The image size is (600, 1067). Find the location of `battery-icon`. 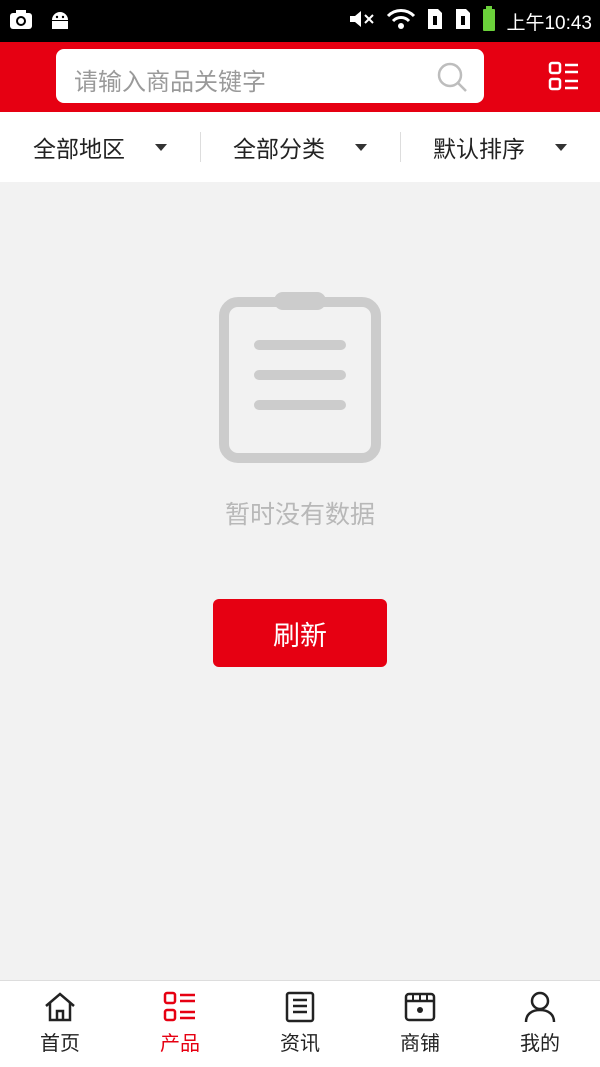

battery-icon is located at coordinates (489, 21).